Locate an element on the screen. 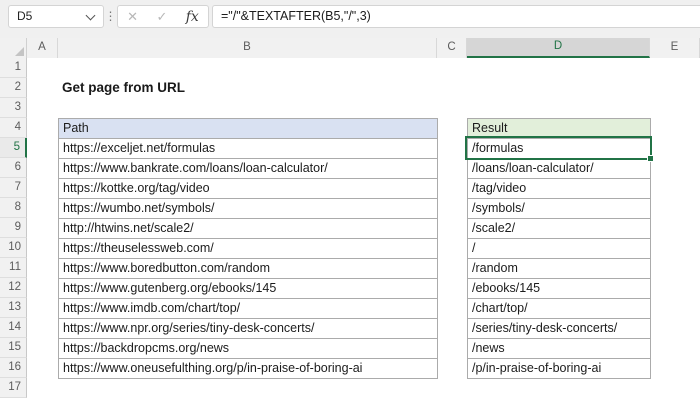 The width and height of the screenshot is (700, 400). cancel-icon: ✕ is located at coordinates (132, 16).